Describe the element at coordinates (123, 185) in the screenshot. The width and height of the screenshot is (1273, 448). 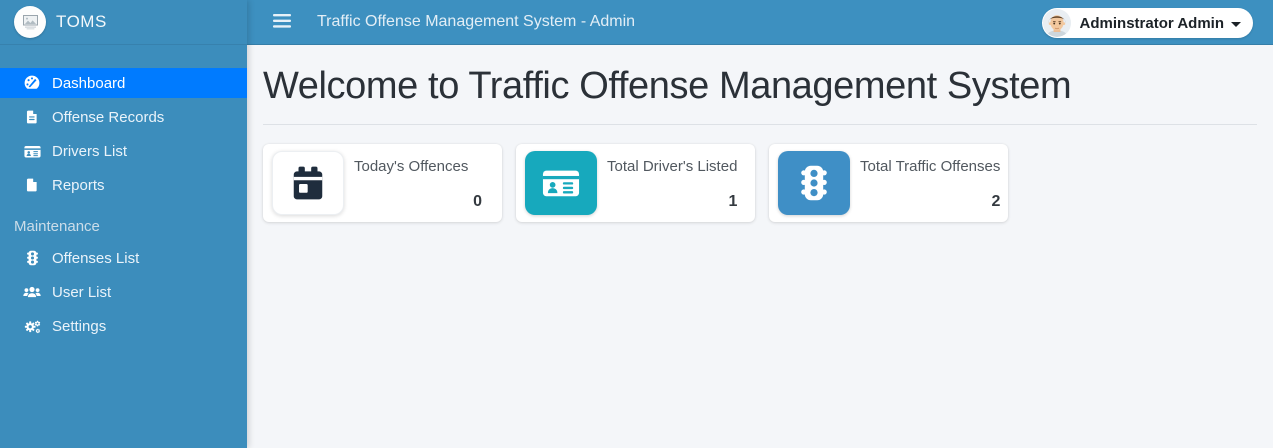
I see `sidebar-item-reports: Reports` at that location.